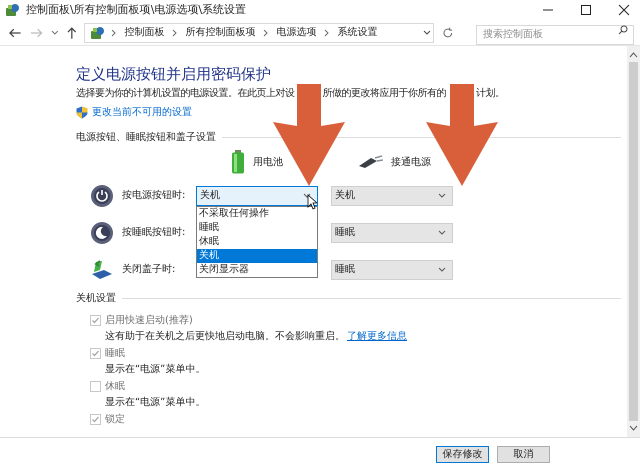 The image size is (640, 463). What do you see at coordinates (257, 213) in the screenshot?
I see `dropdown-option: 不采取任何操作` at bounding box center [257, 213].